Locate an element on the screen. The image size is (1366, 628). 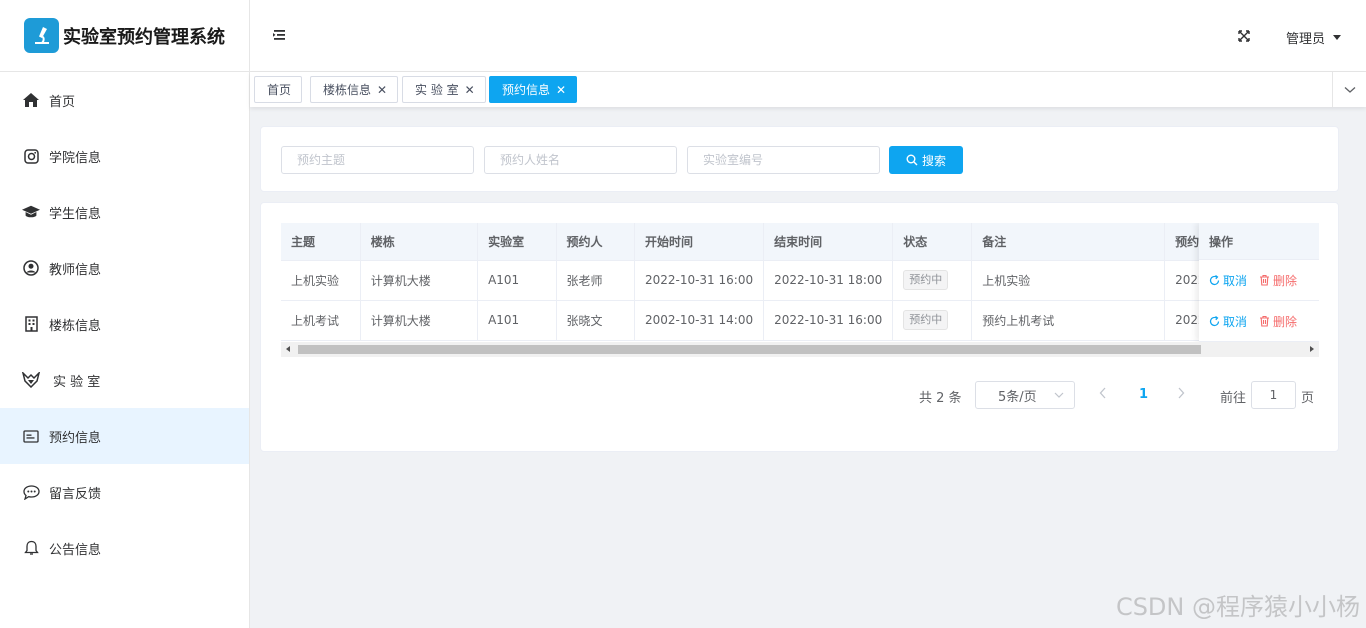
tag-reservations: 预约信息 ✕ is located at coordinates (533, 89).